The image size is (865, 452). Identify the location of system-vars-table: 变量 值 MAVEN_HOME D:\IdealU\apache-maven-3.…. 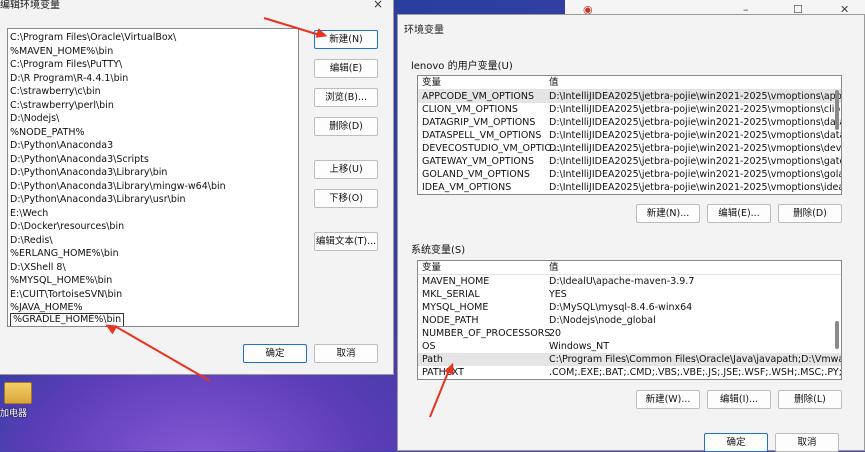
(629, 320).